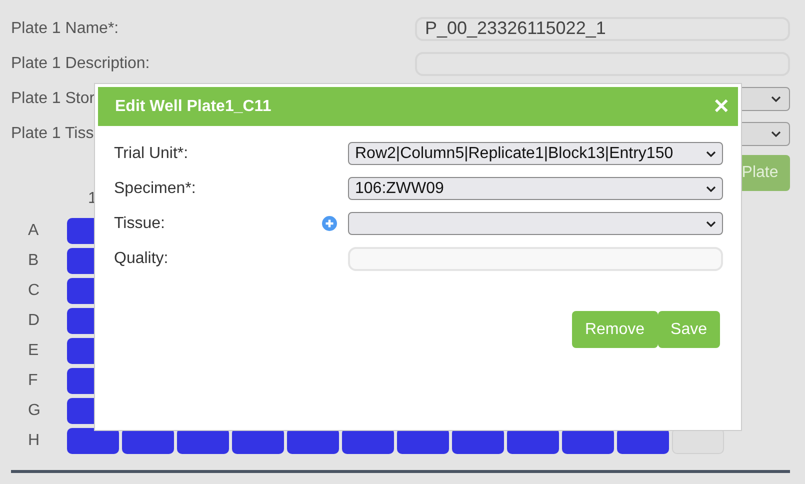  Describe the element at coordinates (34, 291) in the screenshot. I see `row-label: C` at that location.